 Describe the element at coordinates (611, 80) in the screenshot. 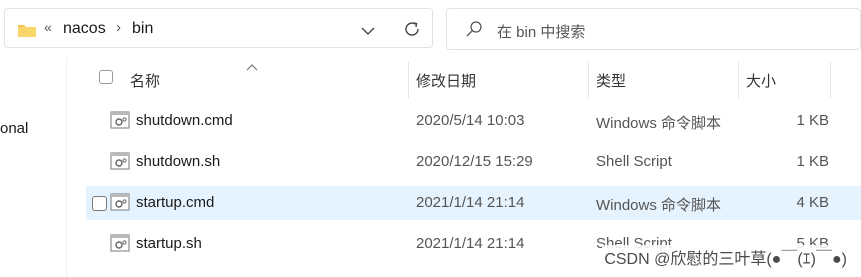

I see `column-header-type: 类型` at that location.